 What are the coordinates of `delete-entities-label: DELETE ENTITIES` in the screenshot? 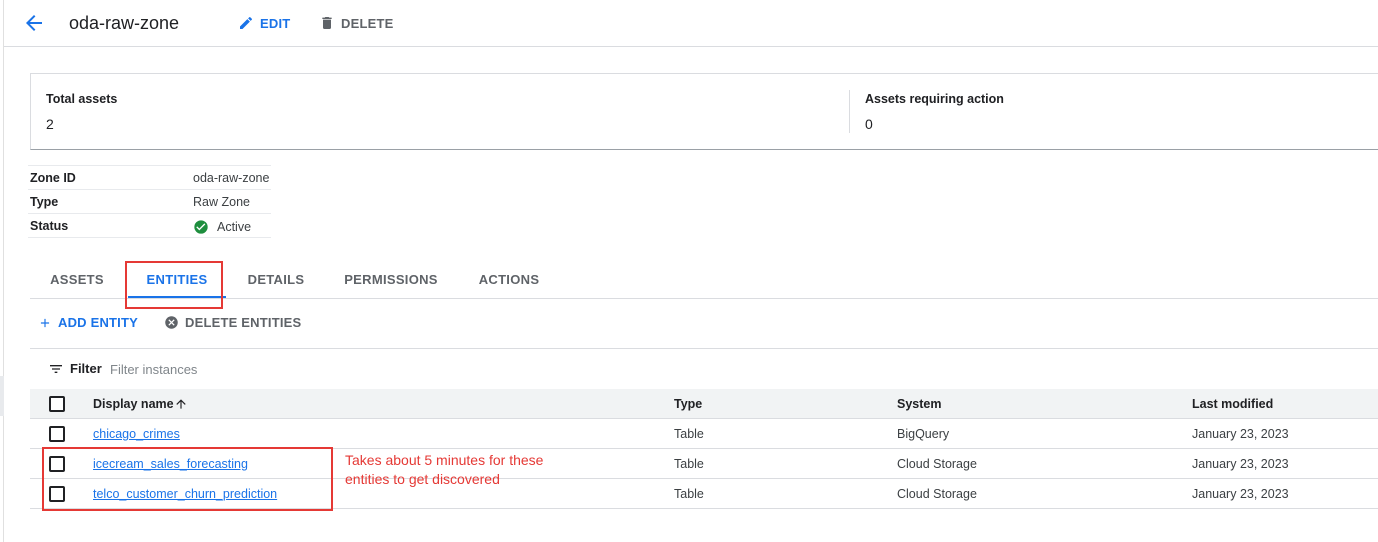 It's located at (243, 322).